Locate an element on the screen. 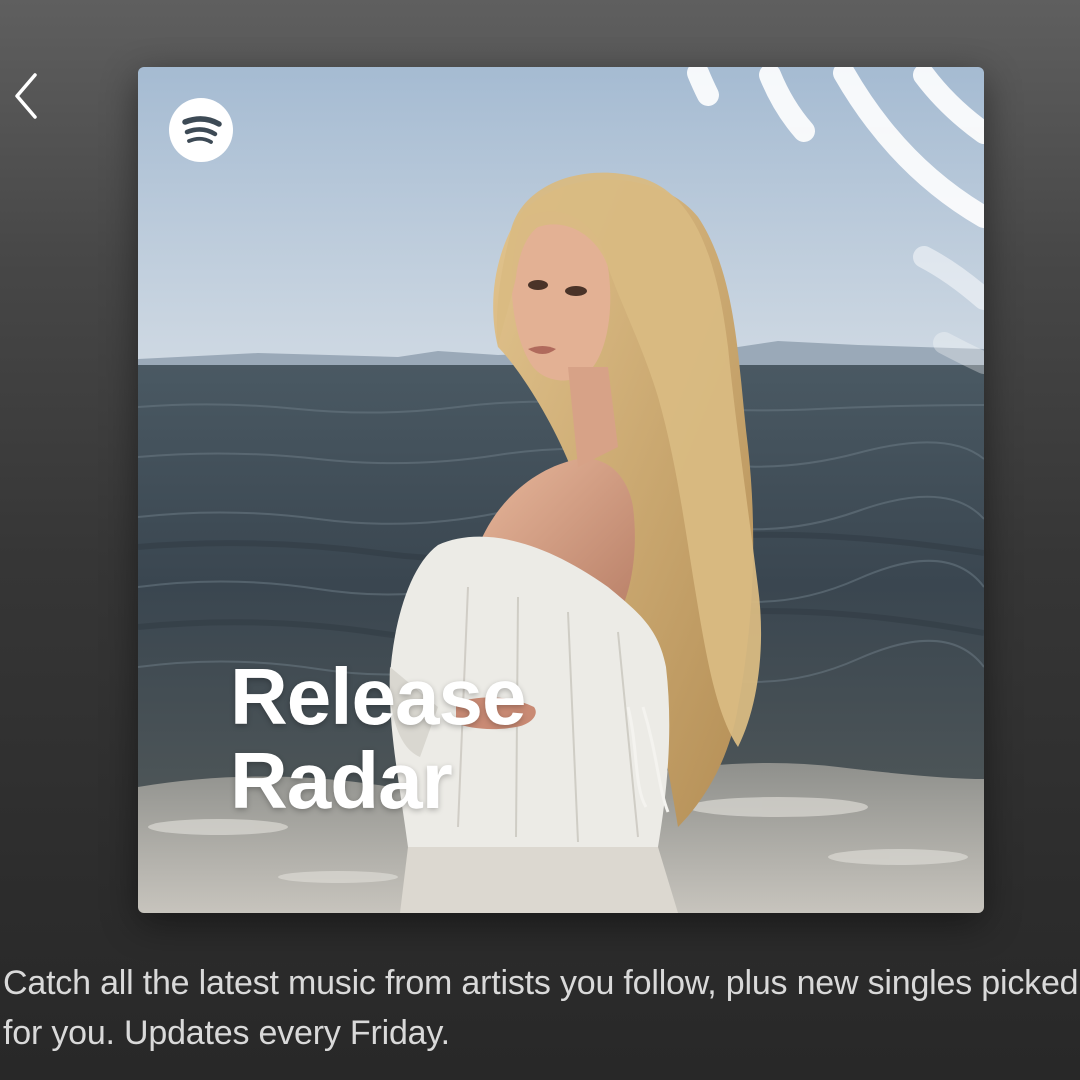 This screenshot has height=1080, width=1080. spotify-logo-icon is located at coordinates (201, 130).